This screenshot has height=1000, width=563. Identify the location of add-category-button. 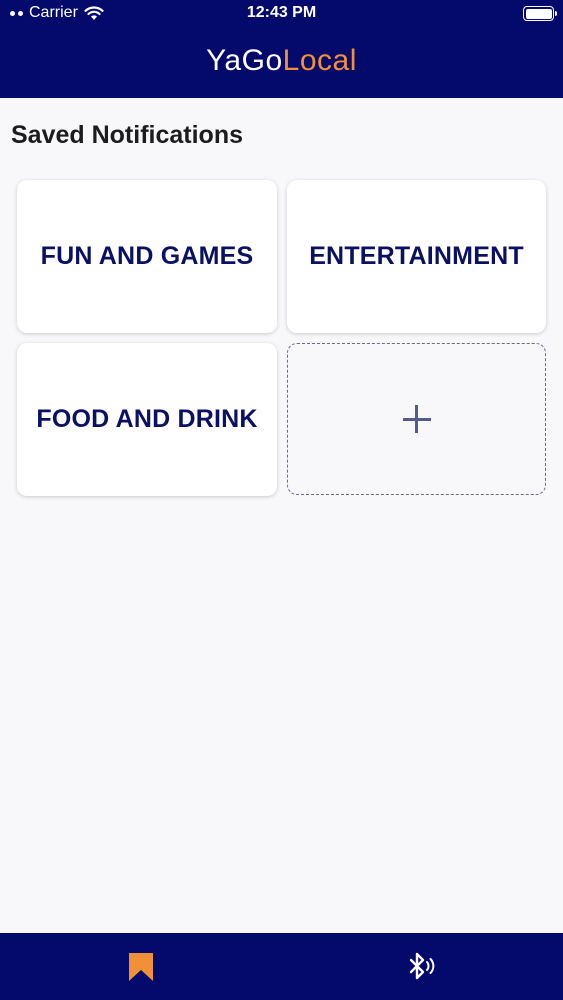
(416, 419).